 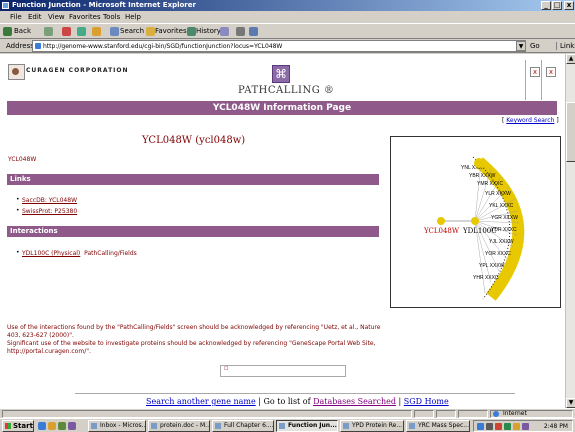 What do you see at coordinates (72, 426) in the screenshot?
I see `app-icon` at bounding box center [72, 426].